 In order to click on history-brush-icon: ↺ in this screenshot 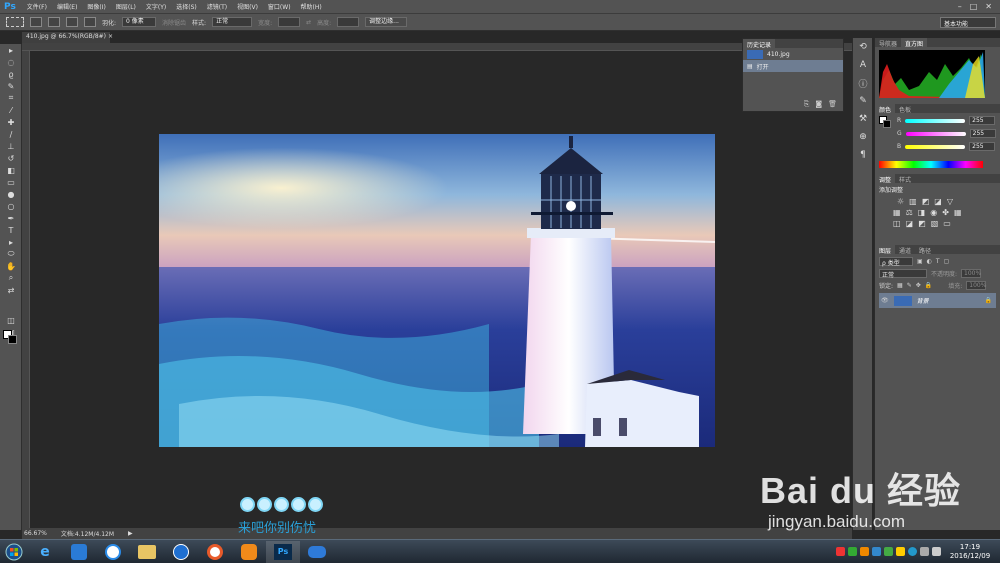, I will do `click(11, 158)`.